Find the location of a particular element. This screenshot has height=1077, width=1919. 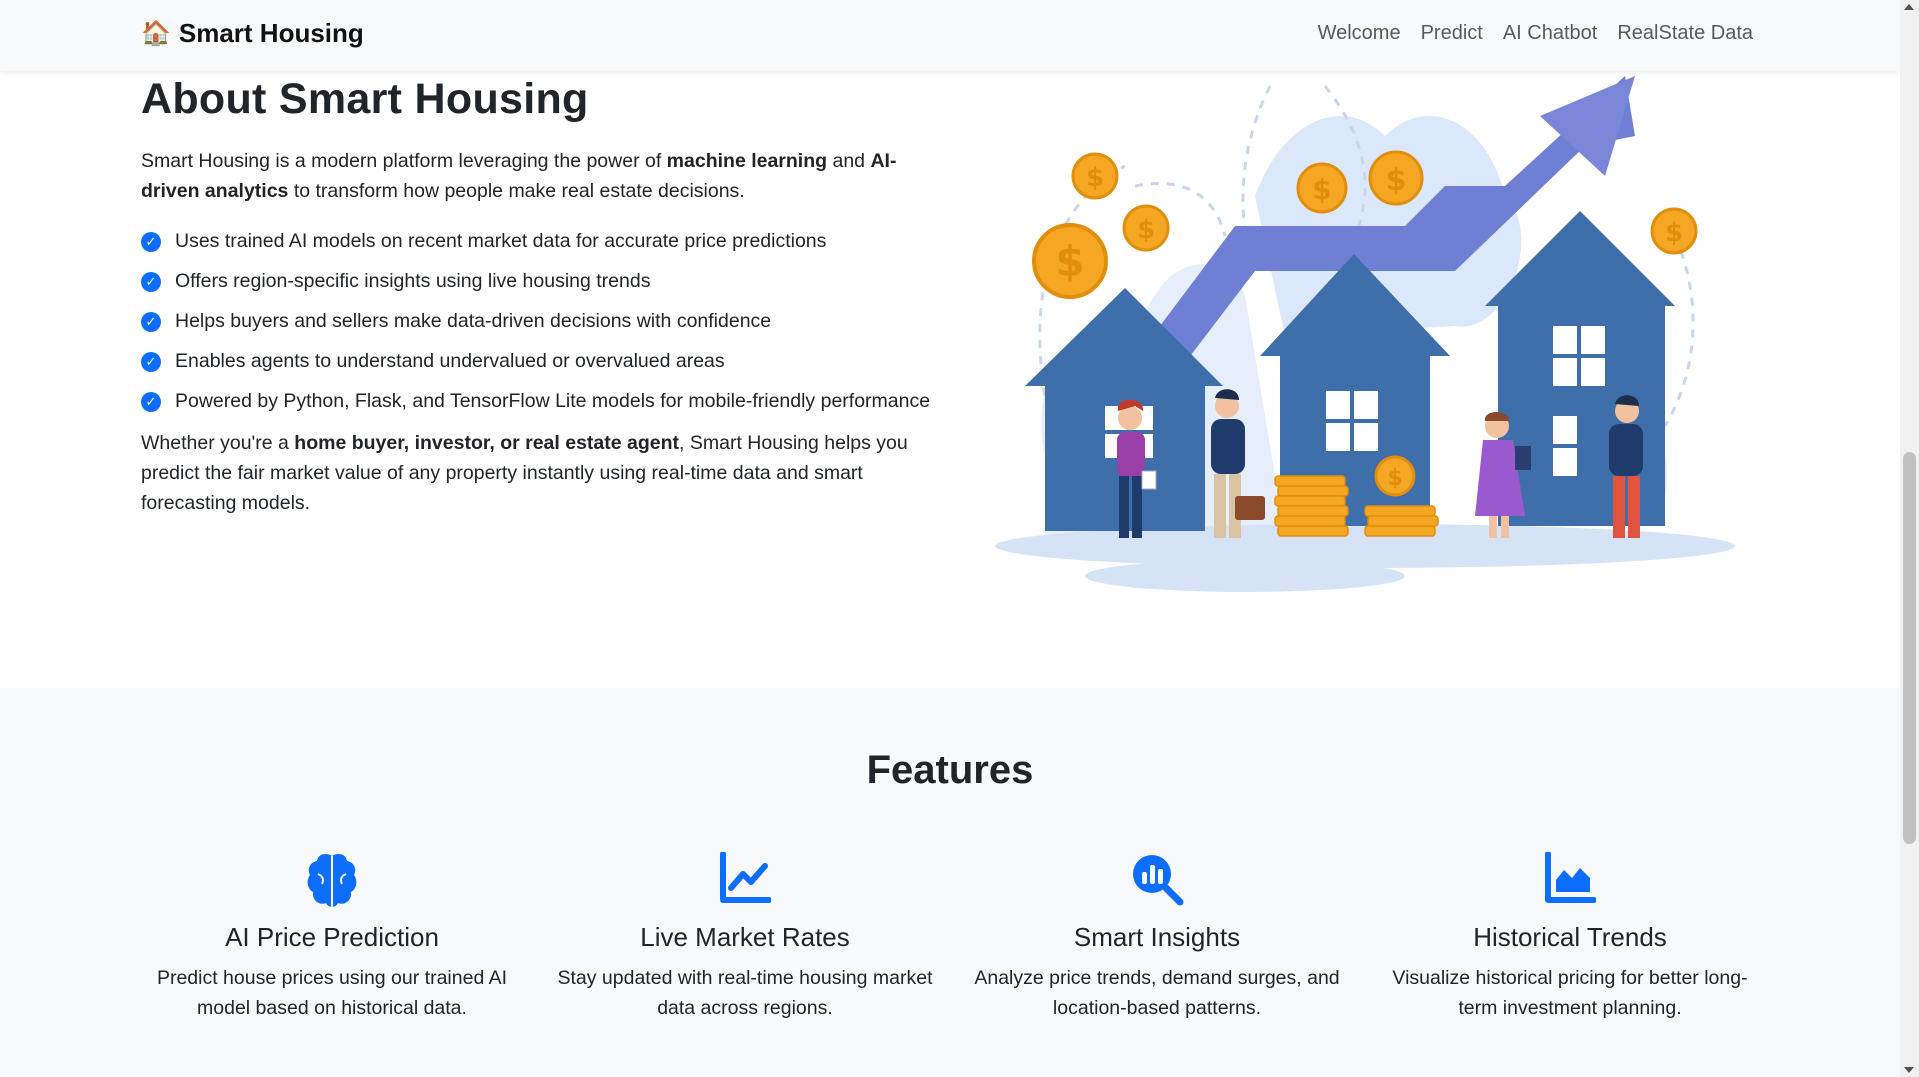

intro-text: and is located at coordinates (849, 161).